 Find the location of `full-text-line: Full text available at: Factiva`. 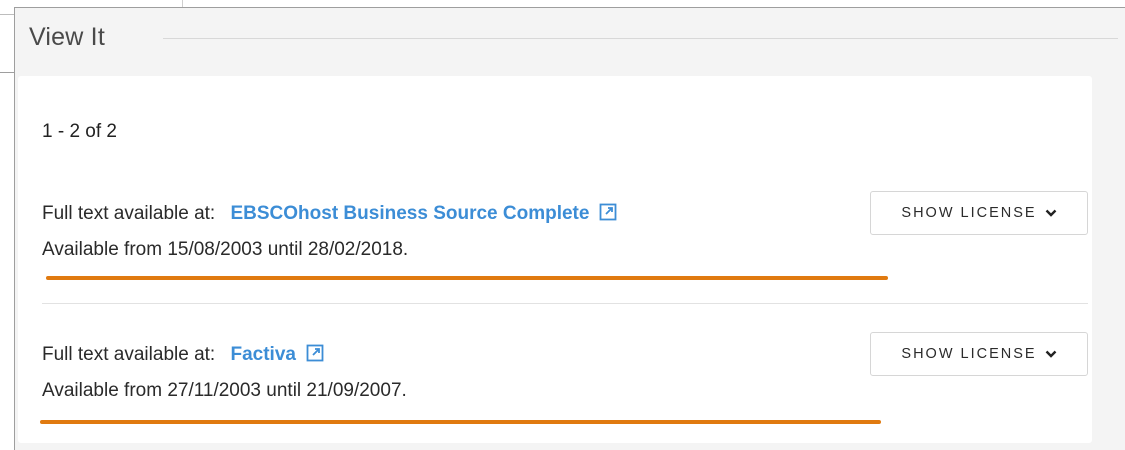

full-text-line: Full text available at: Factiva is located at coordinates (183, 355).